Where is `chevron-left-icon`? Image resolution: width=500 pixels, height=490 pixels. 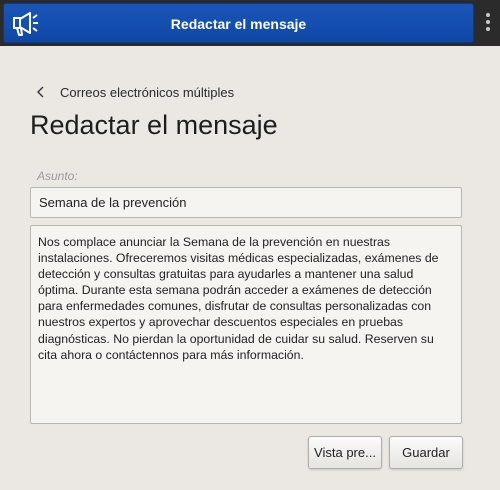
chevron-left-icon is located at coordinates (40, 92).